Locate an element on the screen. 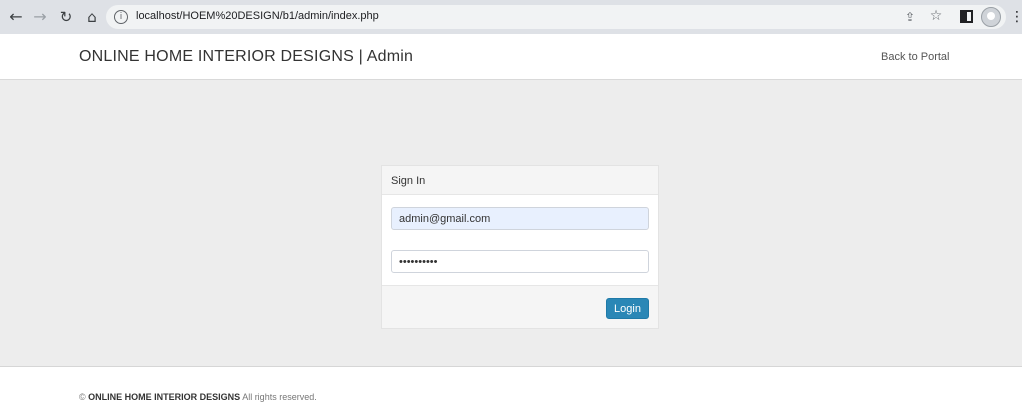  login-panel-header: Sign In is located at coordinates (520, 180).